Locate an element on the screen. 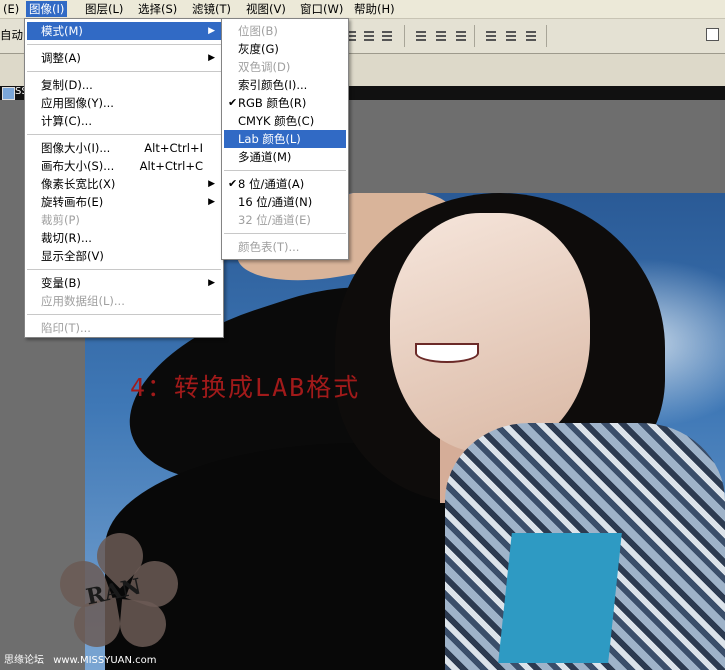 Image resolution: width=725 pixels, height=670 pixels. menu-view: 视图(V) is located at coordinates (266, 9).